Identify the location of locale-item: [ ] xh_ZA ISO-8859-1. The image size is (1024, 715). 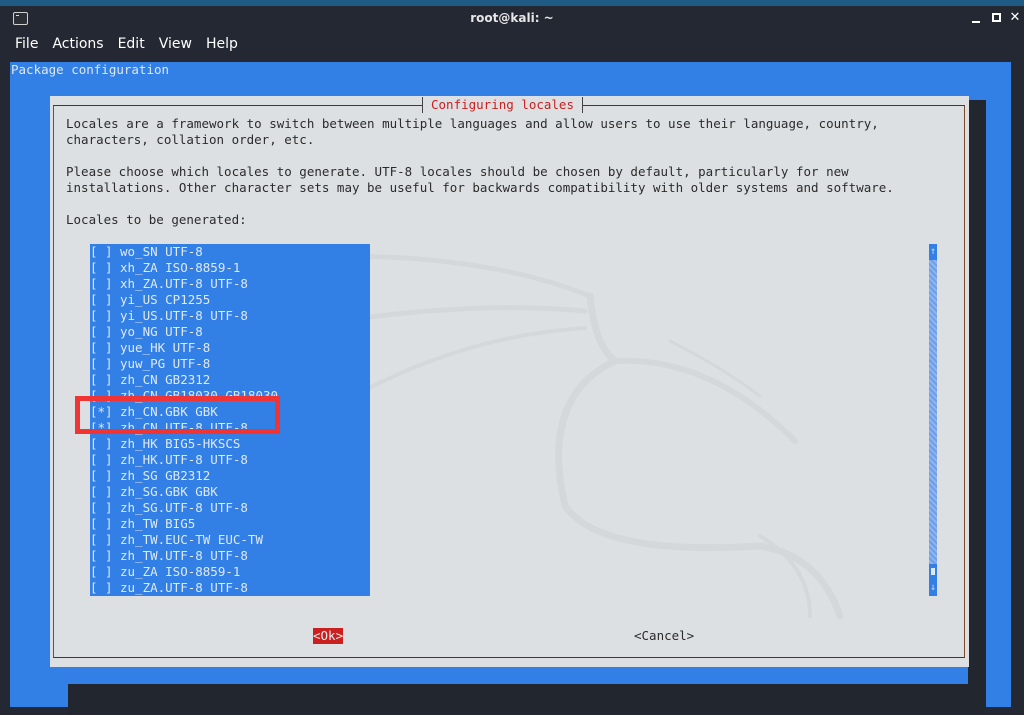
(230, 268).